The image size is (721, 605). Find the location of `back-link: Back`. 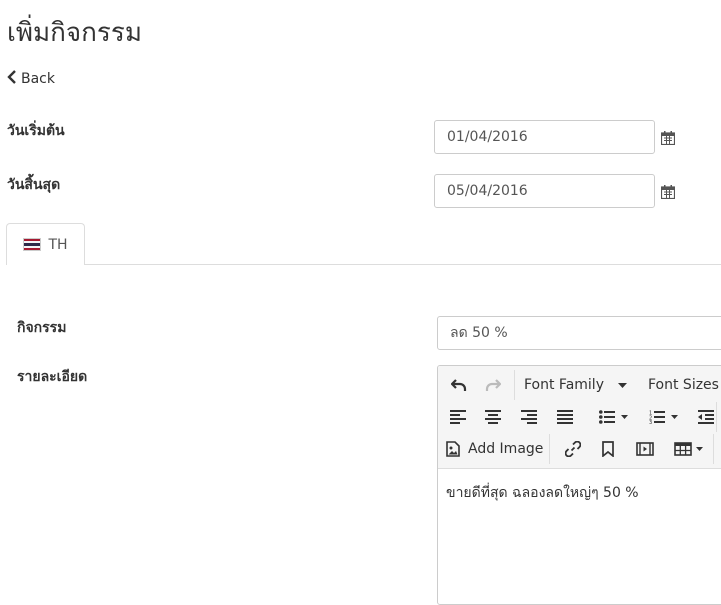

back-link: Back is located at coordinates (31, 79).